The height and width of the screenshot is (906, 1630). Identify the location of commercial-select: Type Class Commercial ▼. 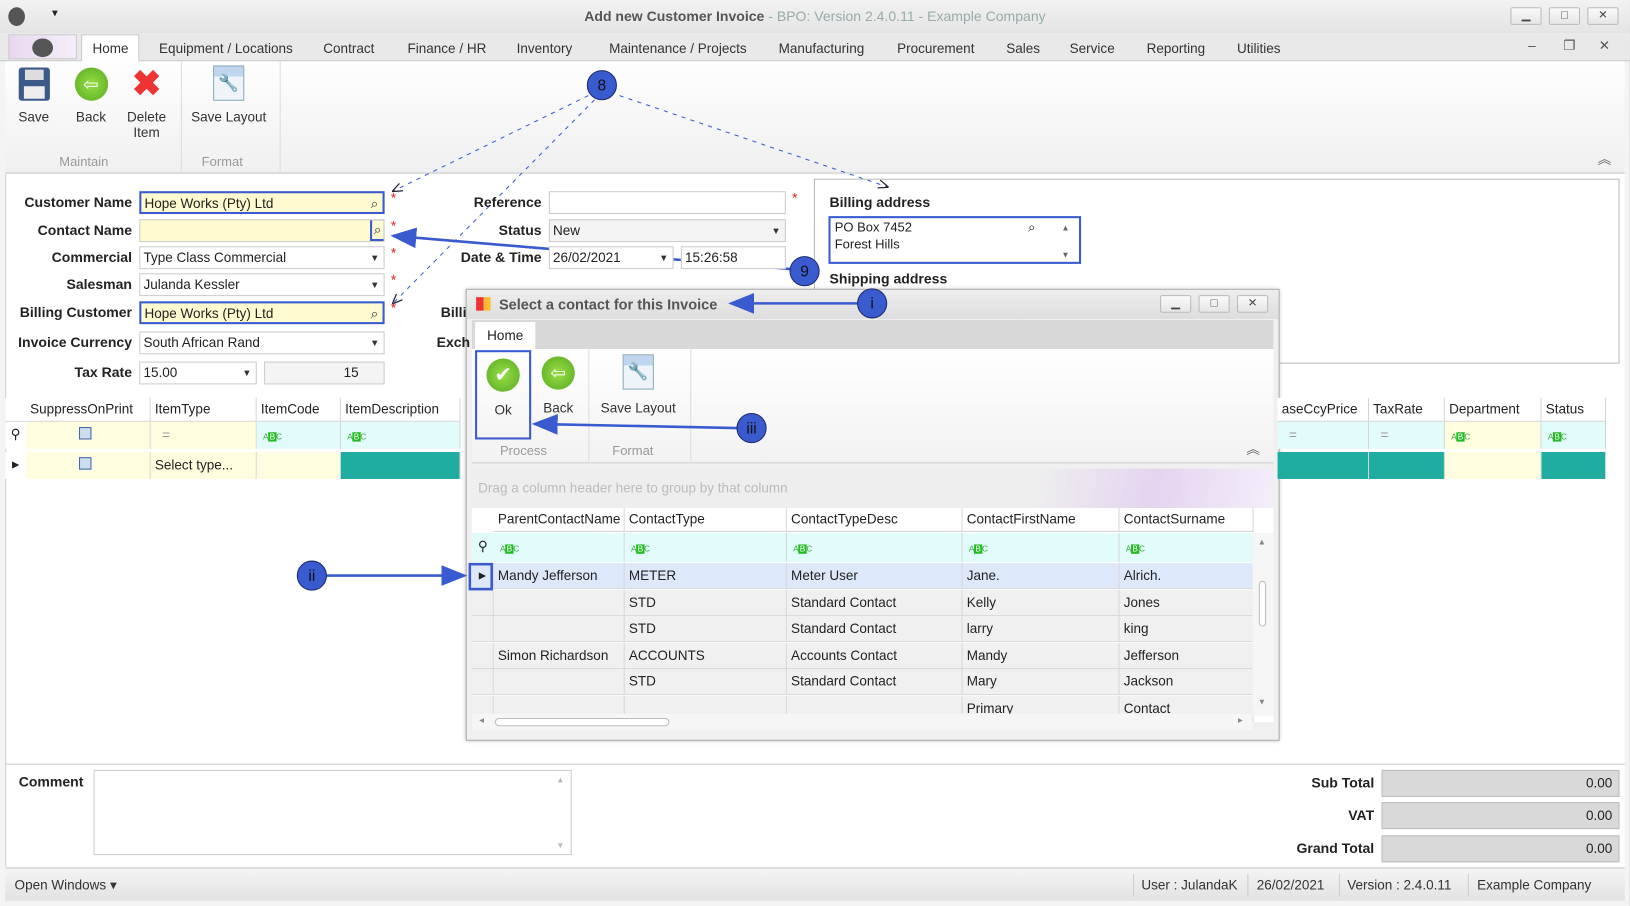
(262, 258).